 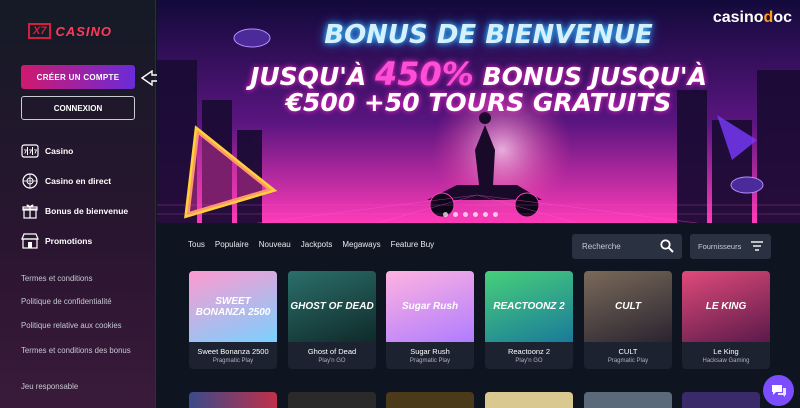 What do you see at coordinates (470, 214) in the screenshot?
I see `carousel-dots` at bounding box center [470, 214].